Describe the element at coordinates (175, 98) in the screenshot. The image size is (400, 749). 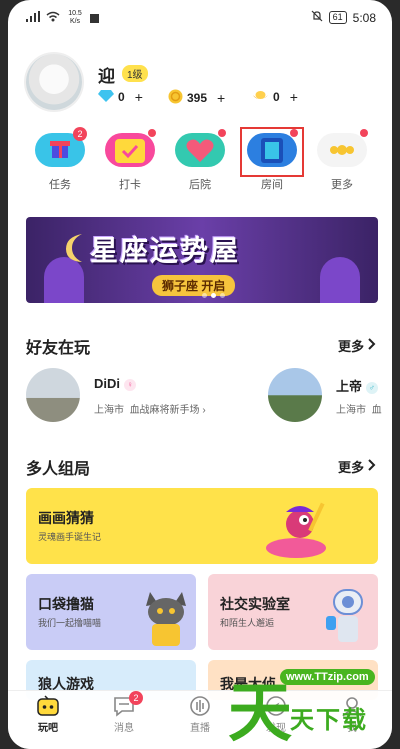
I see `coin-icon` at that location.